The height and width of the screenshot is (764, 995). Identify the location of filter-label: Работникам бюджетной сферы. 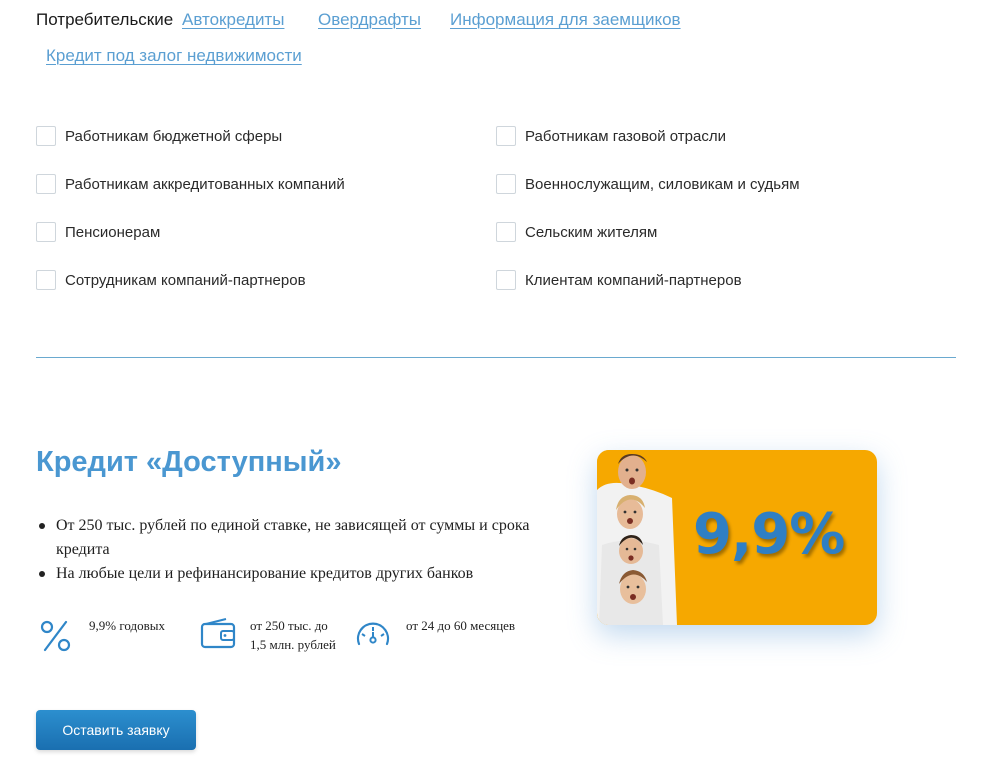
(174, 136).